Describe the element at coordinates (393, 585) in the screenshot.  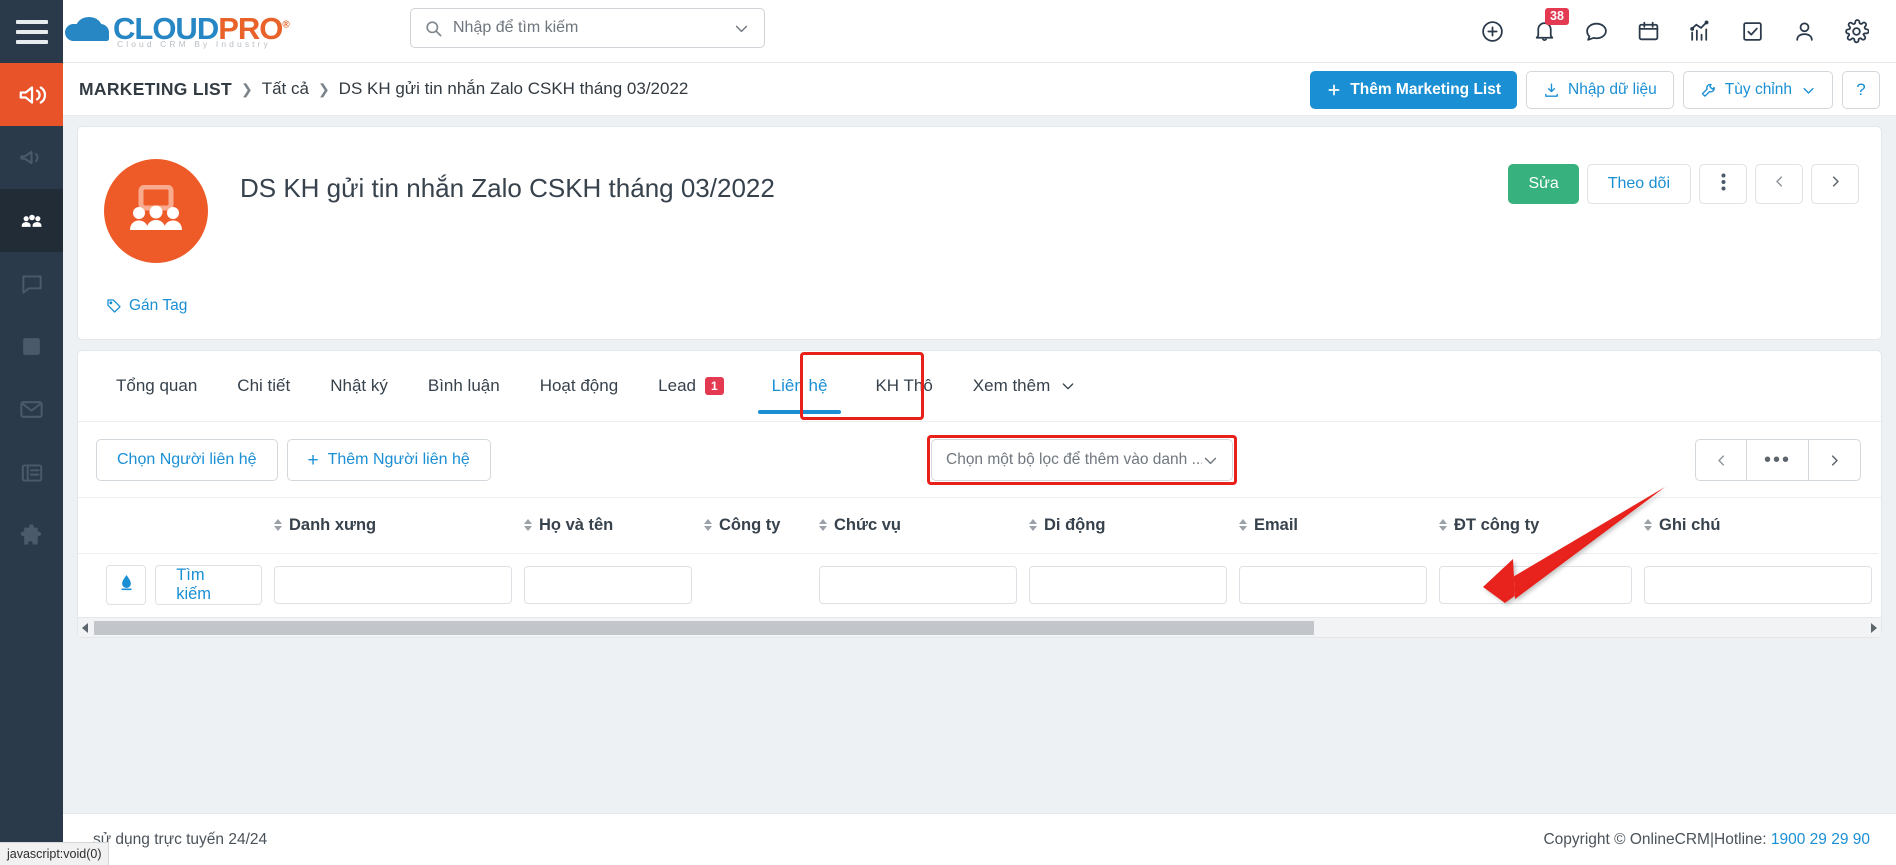
I see `filter-input-danh-xung` at that location.